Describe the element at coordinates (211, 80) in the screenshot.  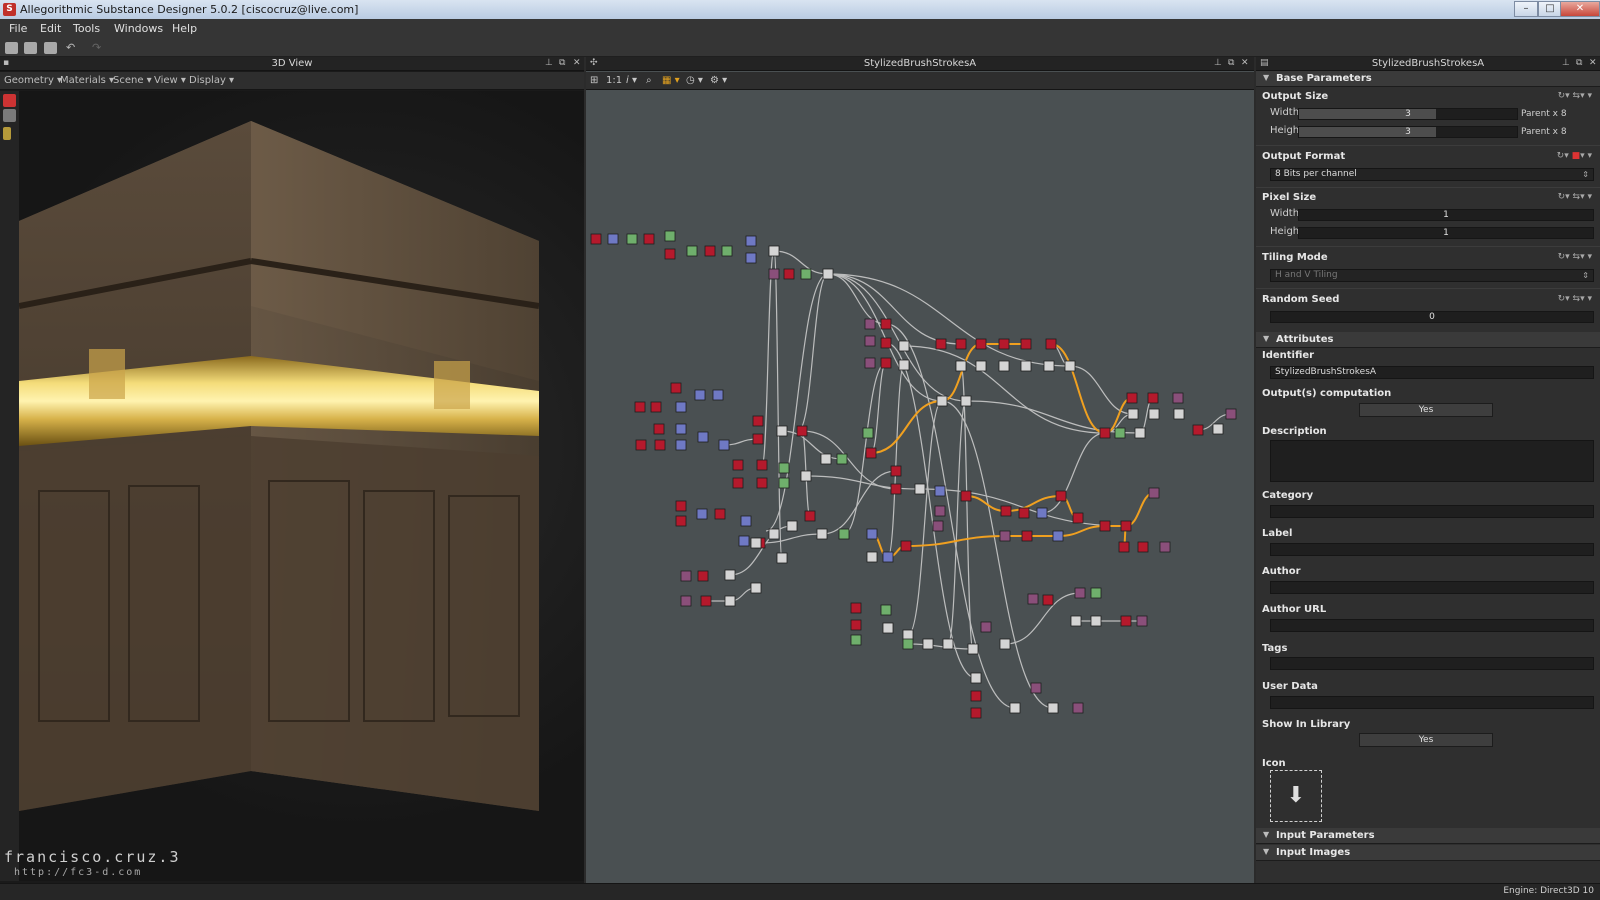
I see `menu-display: Display ▾` at that location.